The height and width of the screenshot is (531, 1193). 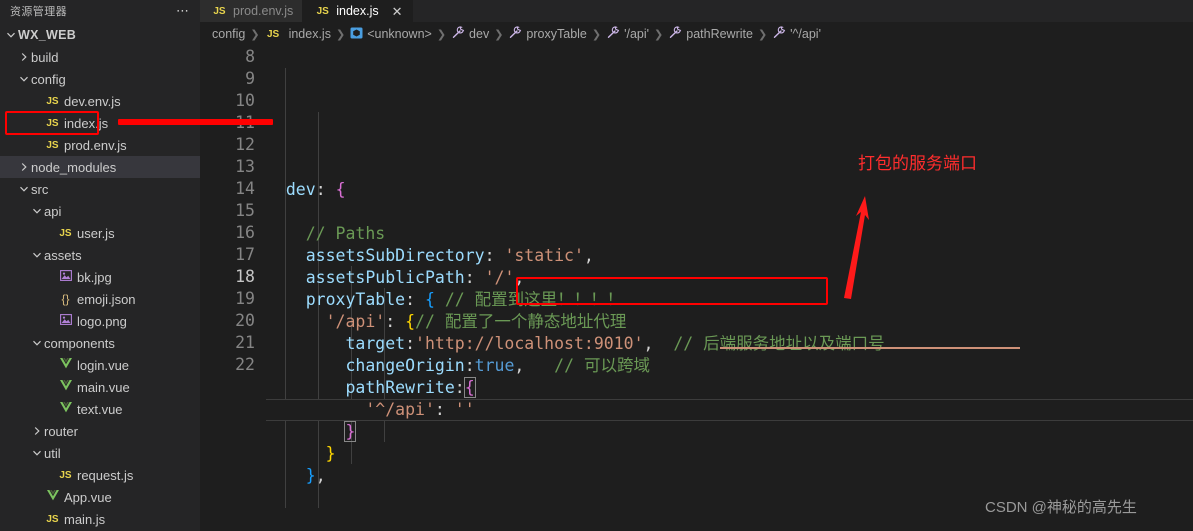 I want to click on line-number: 17, so click(x=245, y=254).